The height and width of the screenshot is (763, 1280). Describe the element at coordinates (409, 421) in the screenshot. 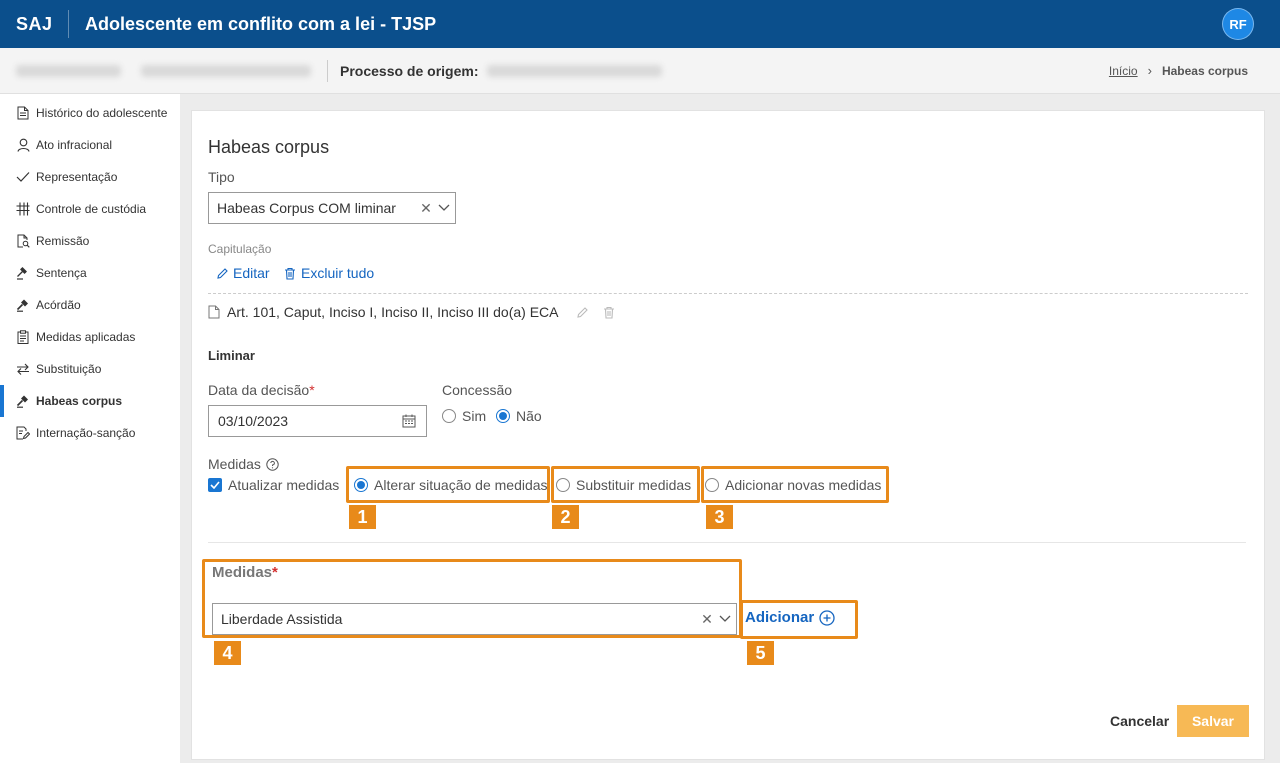

I see `calendar-icon` at that location.